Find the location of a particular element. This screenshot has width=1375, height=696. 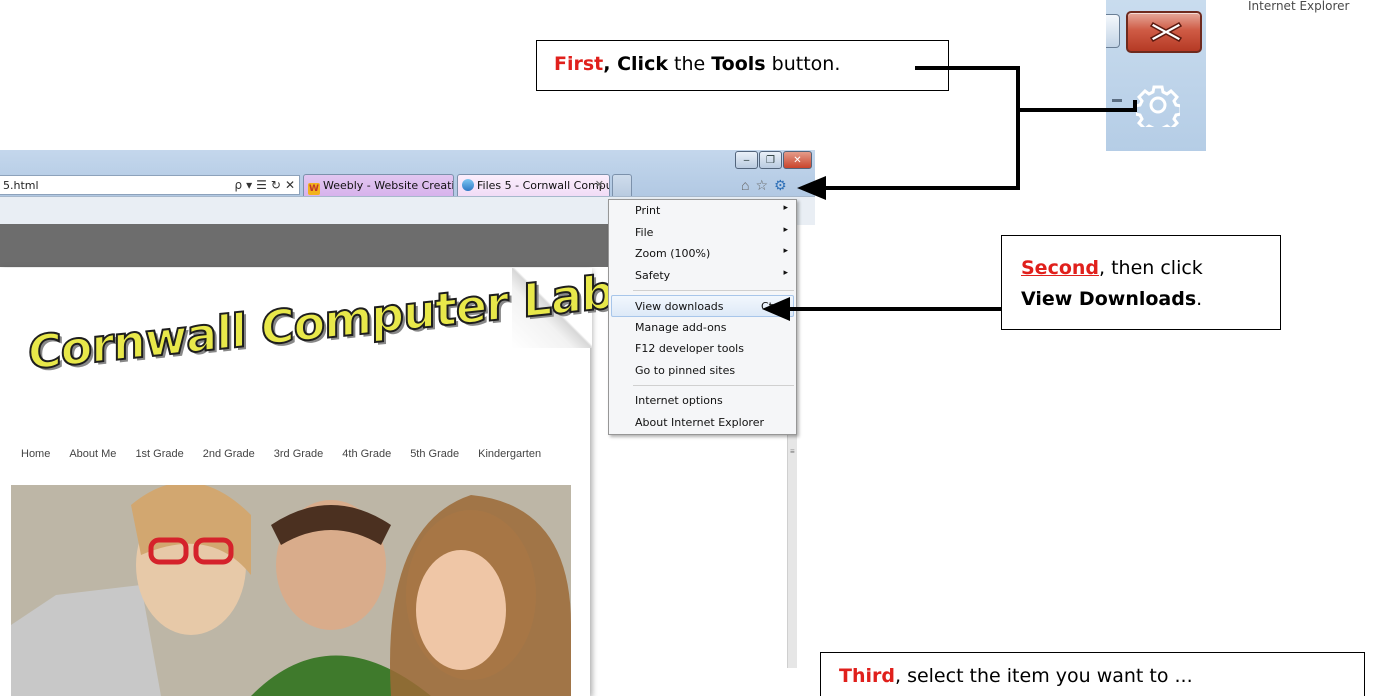

window-controls: – ❐ ✕ is located at coordinates (773, 160).